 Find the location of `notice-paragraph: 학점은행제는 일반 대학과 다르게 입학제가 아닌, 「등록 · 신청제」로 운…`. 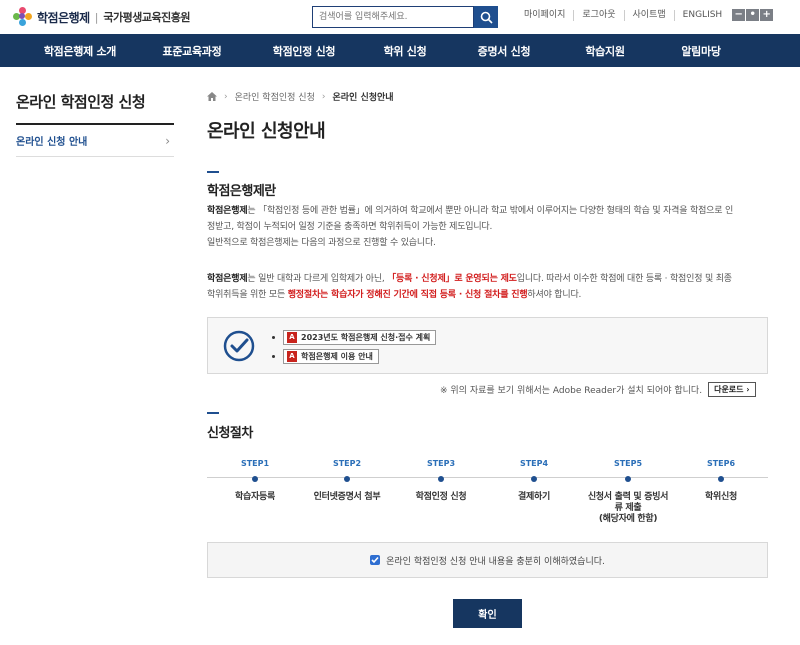

notice-paragraph: 학점은행제는 일반 대학과 다르게 입학제가 아닌, 「등록 · 신청제」로 운… is located at coordinates (469, 287).